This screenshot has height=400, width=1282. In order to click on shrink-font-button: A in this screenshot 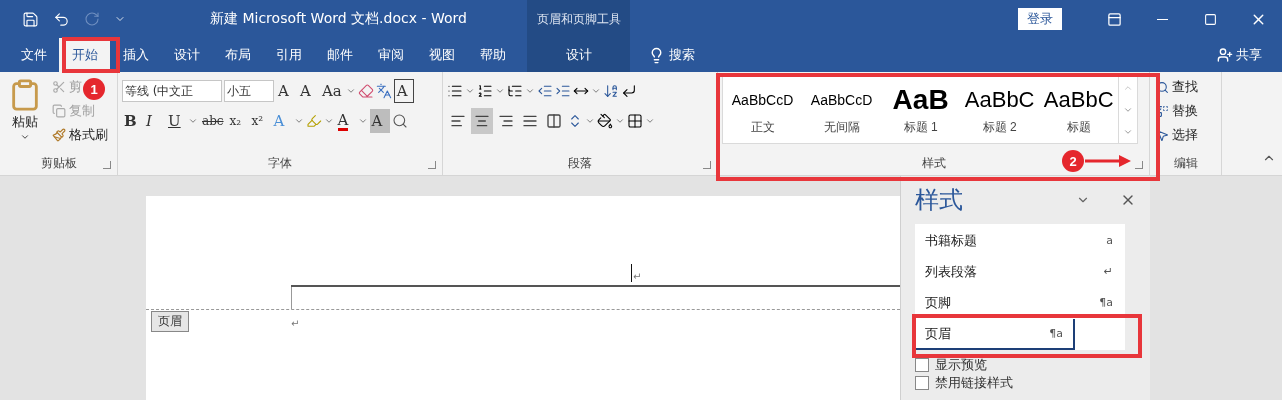, I will do `click(308, 91)`.